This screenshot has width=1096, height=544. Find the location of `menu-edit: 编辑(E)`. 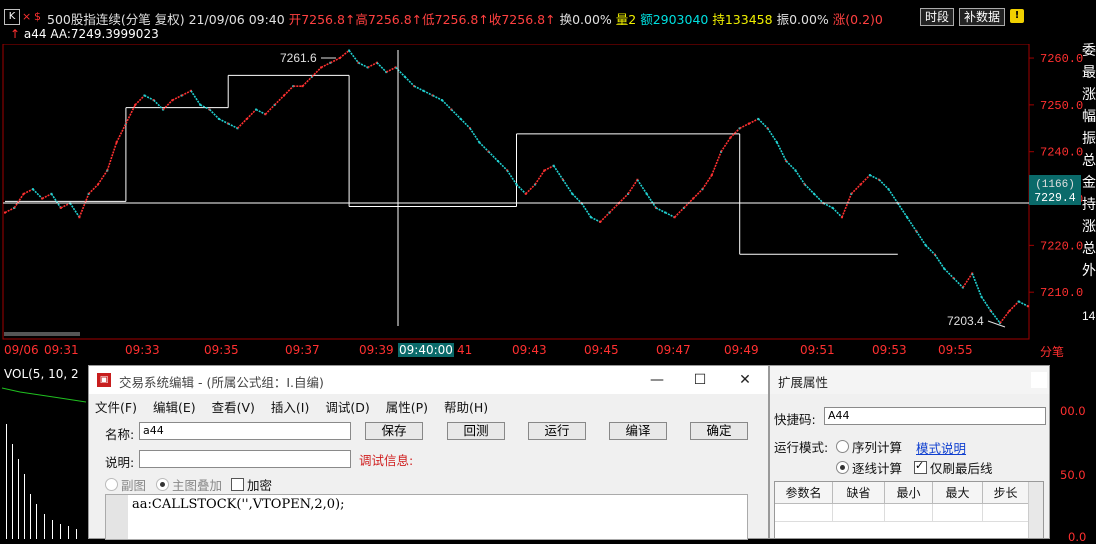

menu-edit: 编辑(E) is located at coordinates (174, 407).